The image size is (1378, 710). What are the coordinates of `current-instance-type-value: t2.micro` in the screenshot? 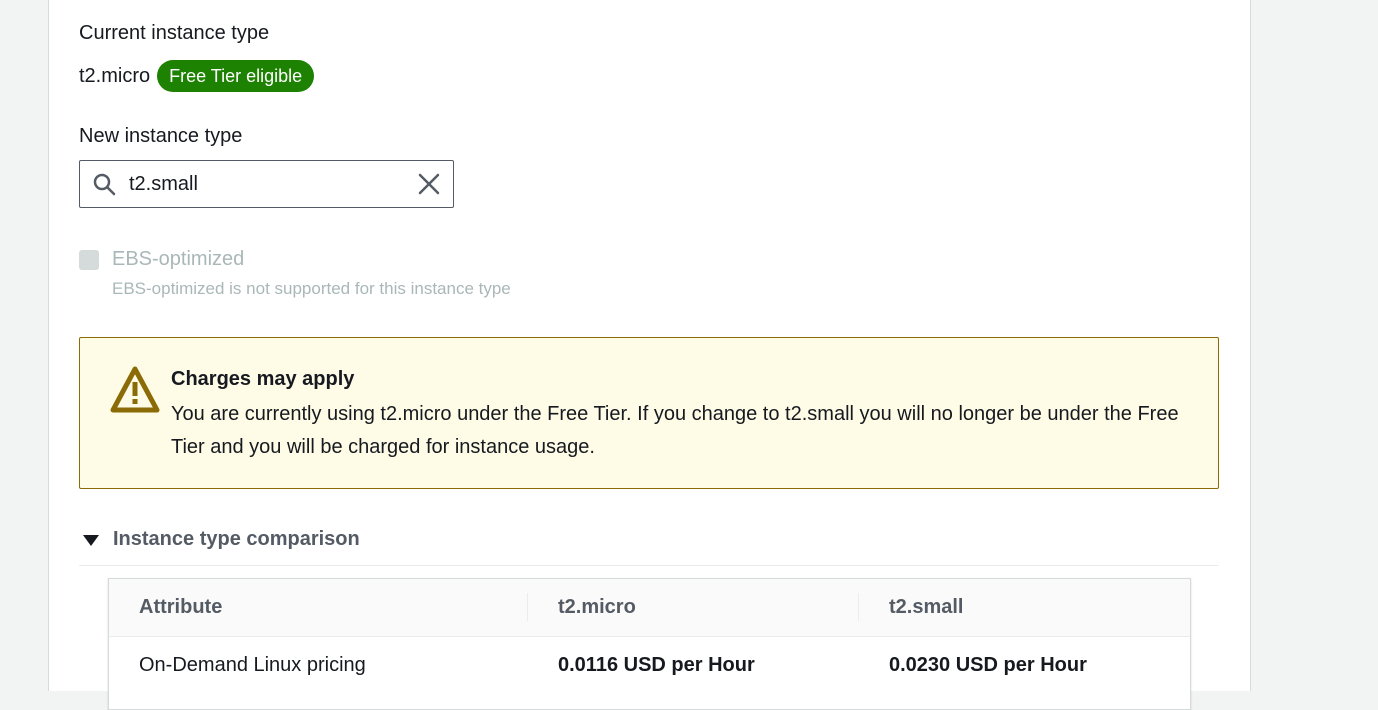 It's located at (115, 75).